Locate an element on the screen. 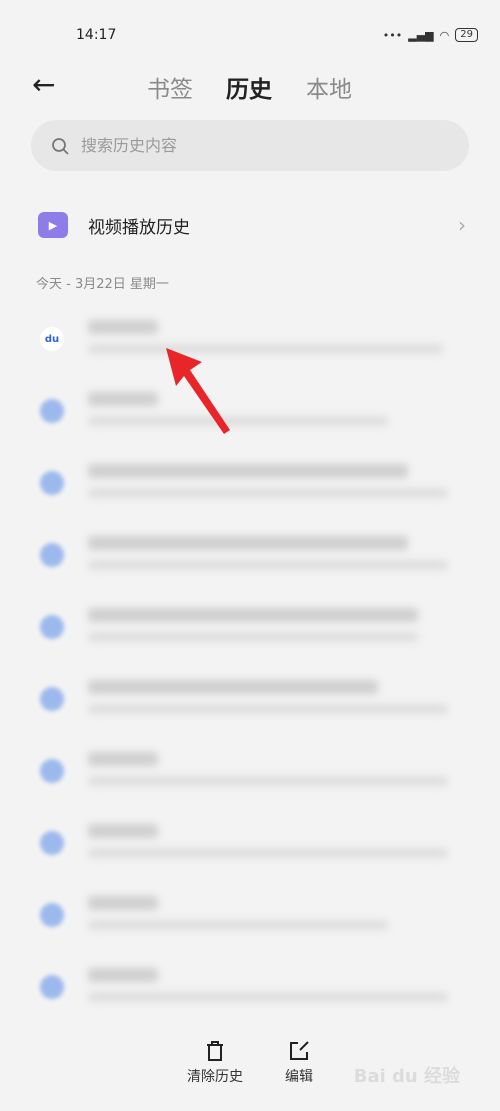  edit-button: 编辑 is located at coordinates (299, 1063).